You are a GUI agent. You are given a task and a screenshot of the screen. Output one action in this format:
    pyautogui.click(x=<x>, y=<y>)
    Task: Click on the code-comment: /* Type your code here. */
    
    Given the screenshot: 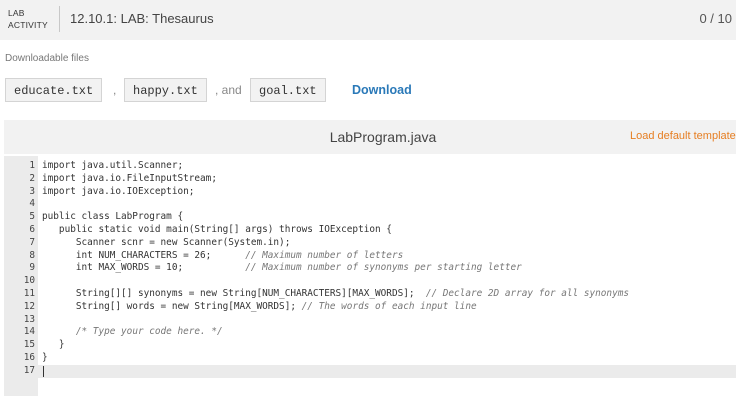 What is the action you would take?
    pyautogui.click(x=149, y=332)
    